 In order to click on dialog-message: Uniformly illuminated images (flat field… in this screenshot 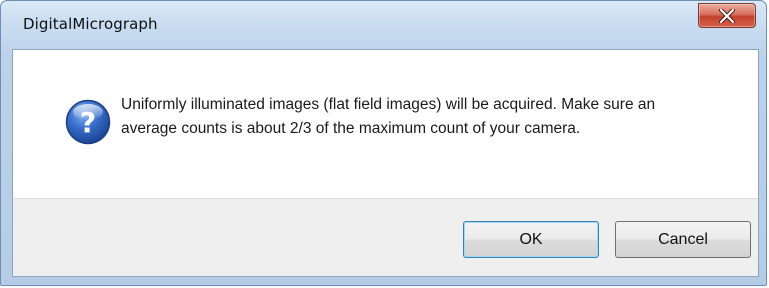, I will do `click(388, 116)`.